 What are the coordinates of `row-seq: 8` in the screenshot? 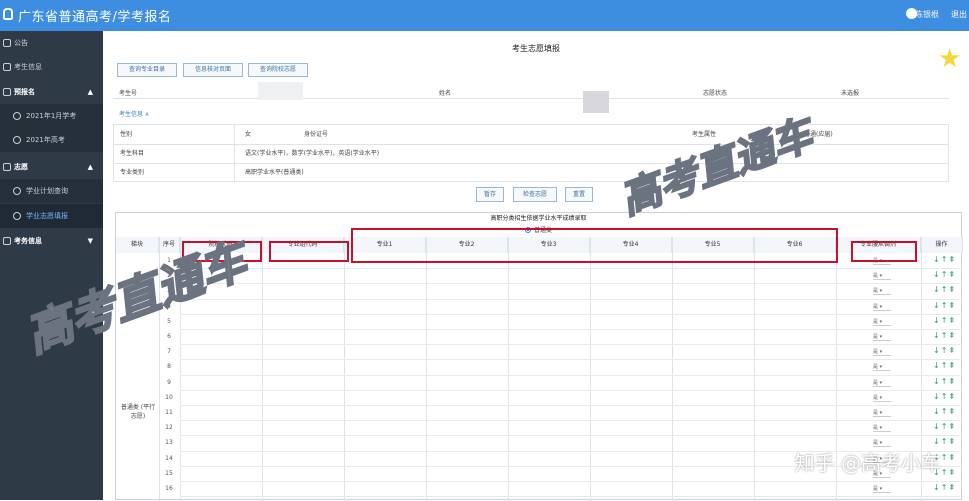 It's located at (169, 366).